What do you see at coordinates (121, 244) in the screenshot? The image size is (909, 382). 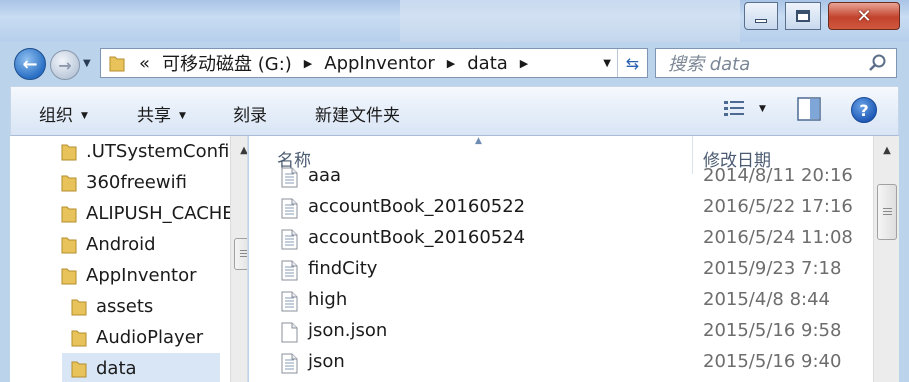 I see `nav-tree-label: Android` at bounding box center [121, 244].